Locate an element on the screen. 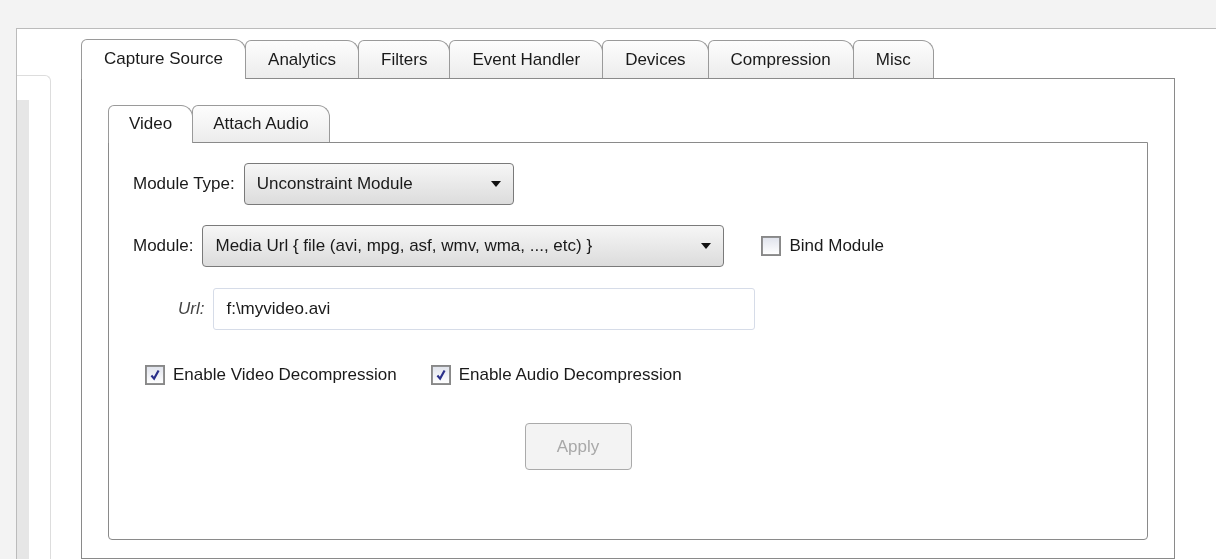  url-label: Url: is located at coordinates (191, 309).